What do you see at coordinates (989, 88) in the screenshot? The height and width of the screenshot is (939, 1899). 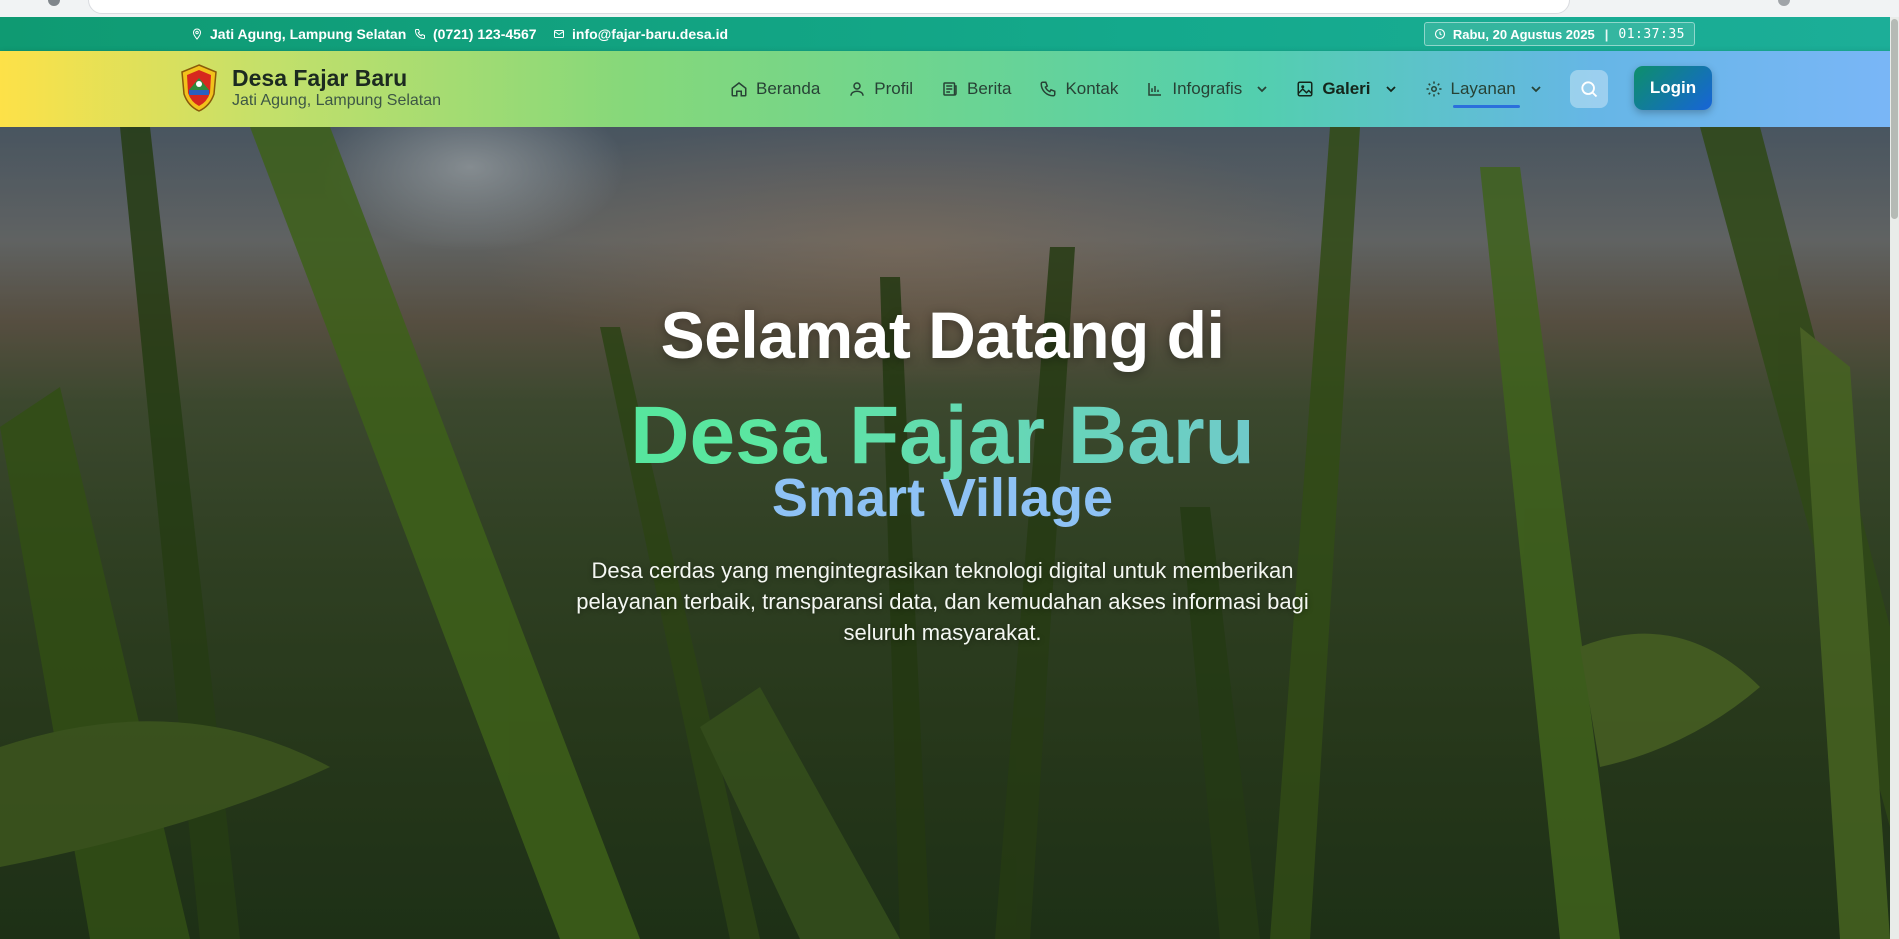 I see `nav-item-label: Berita` at bounding box center [989, 88].